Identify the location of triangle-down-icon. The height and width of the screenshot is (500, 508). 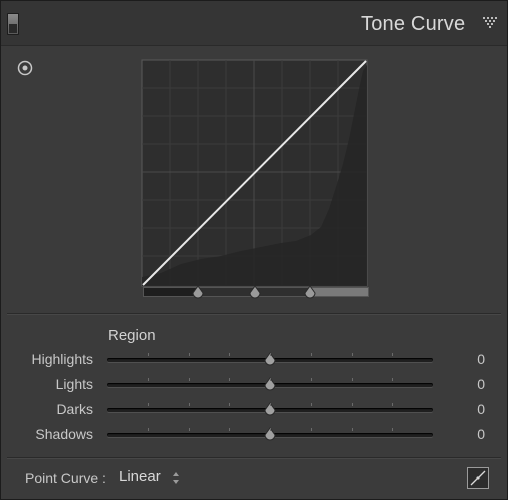
(490, 23).